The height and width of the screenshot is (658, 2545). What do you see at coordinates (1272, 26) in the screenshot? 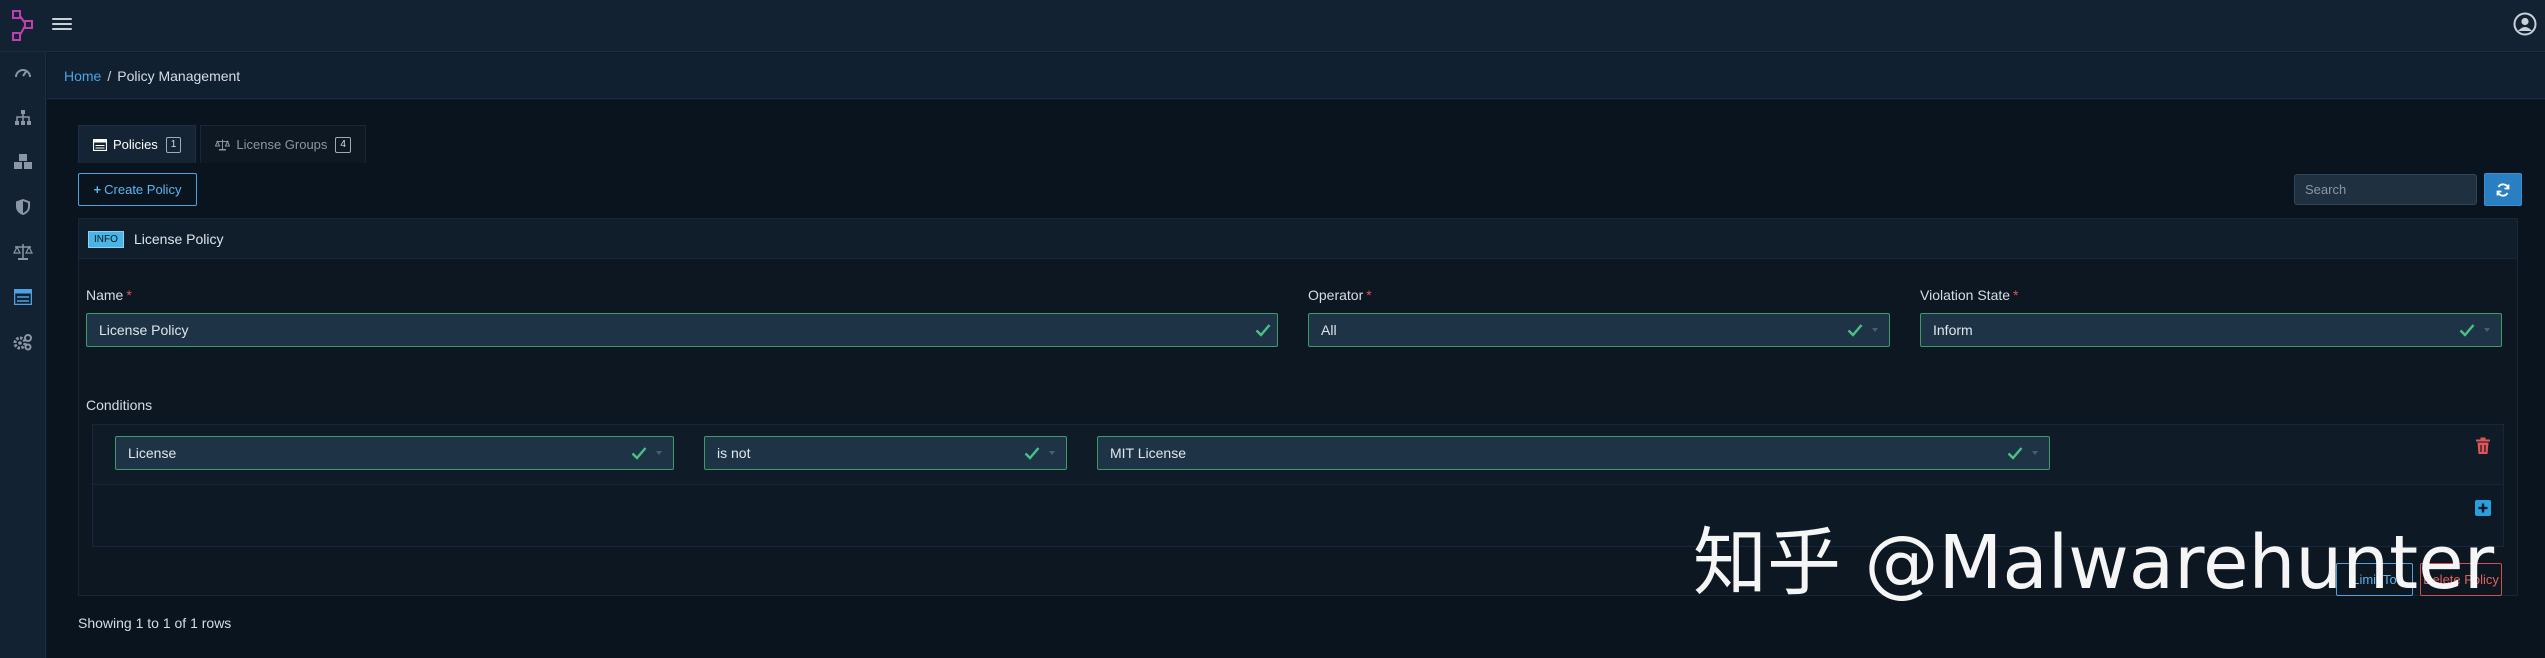
I see `top-bar` at bounding box center [1272, 26].